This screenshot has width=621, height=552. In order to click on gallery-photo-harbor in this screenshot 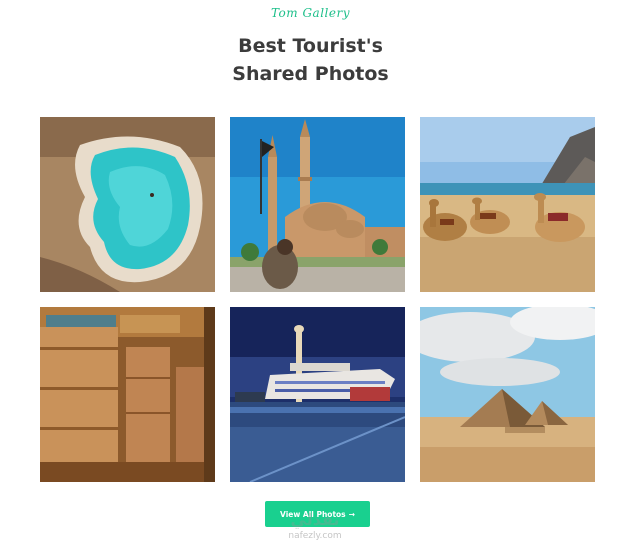, I will do `click(317, 394)`.